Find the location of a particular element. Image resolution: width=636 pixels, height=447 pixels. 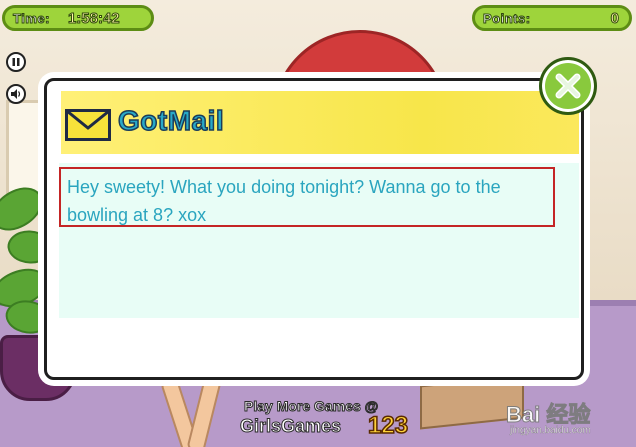

baidu-watermark: Bai 经验 jingyan.baidu.com is located at coordinates (567, 419).